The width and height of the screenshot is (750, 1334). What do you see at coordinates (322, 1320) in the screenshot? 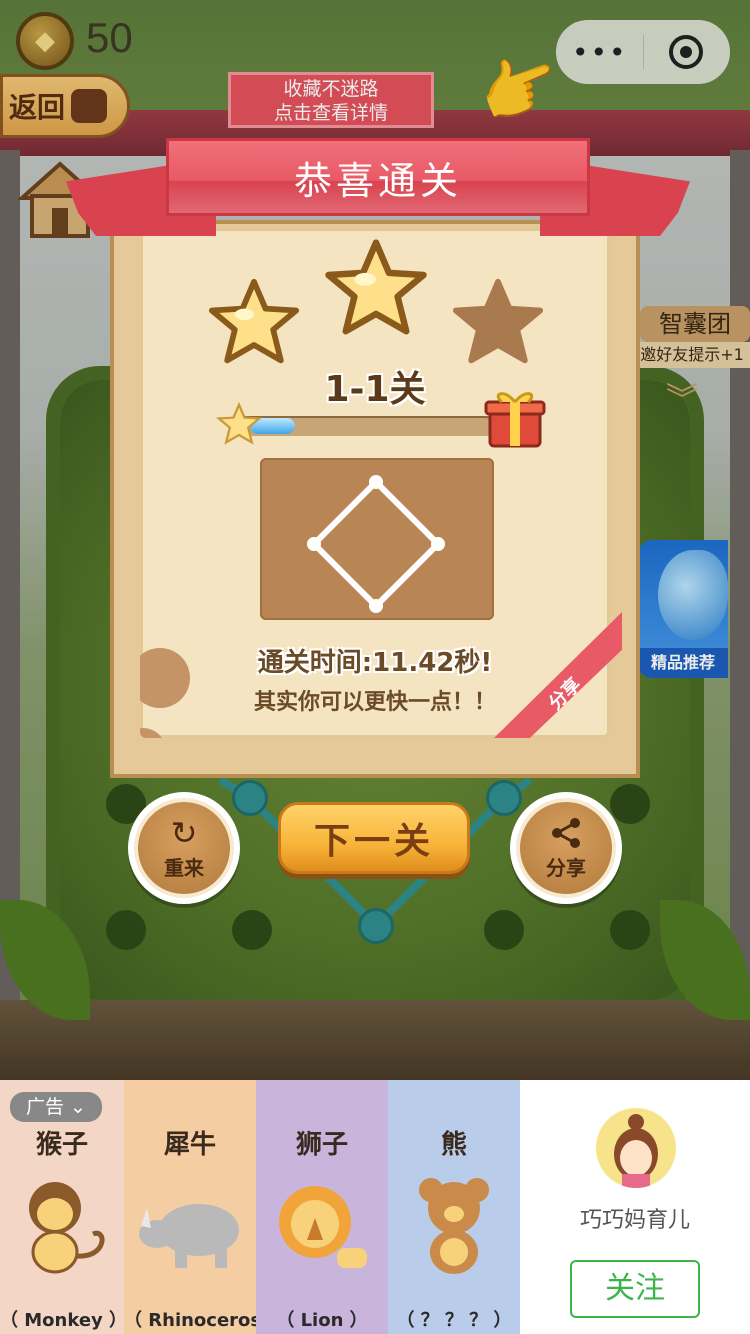
I see `ad-card-en: （ Lion ）` at bounding box center [322, 1320].